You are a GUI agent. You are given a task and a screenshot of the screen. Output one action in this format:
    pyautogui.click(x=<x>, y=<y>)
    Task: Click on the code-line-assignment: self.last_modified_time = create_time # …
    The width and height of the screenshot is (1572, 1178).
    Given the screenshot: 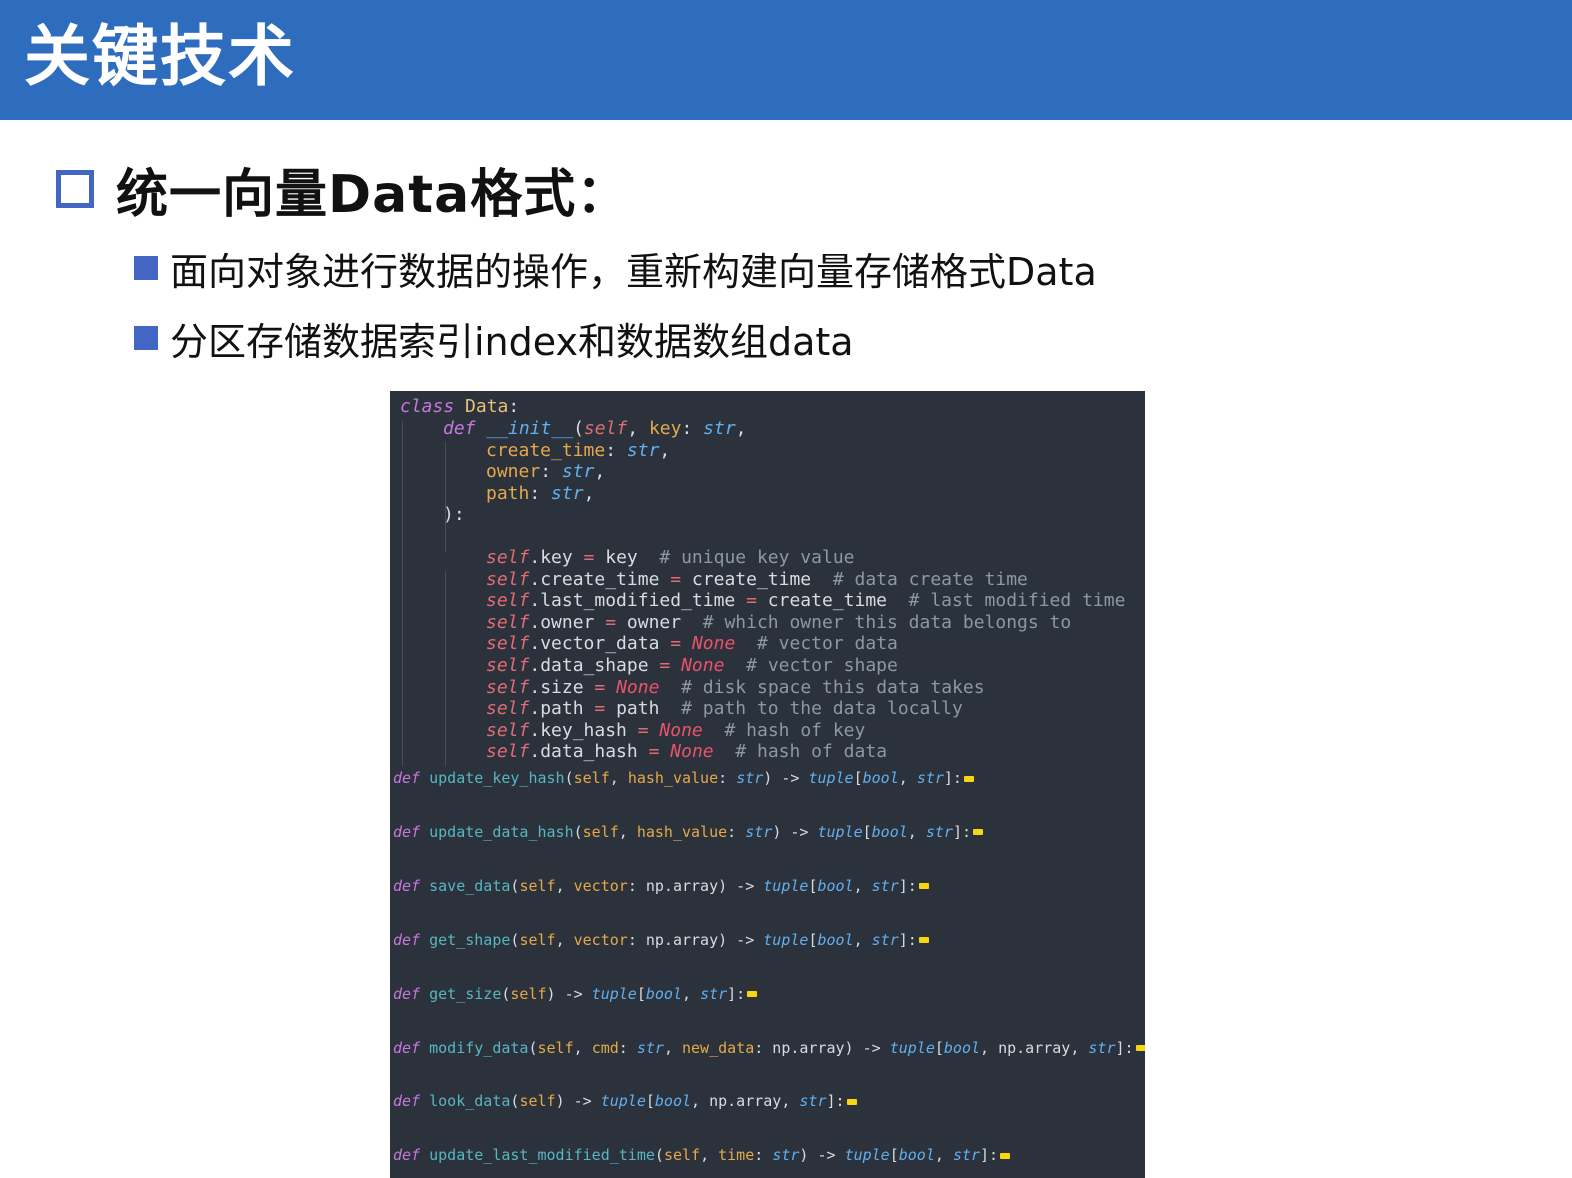 What is the action you would take?
    pyautogui.click(x=806, y=601)
    